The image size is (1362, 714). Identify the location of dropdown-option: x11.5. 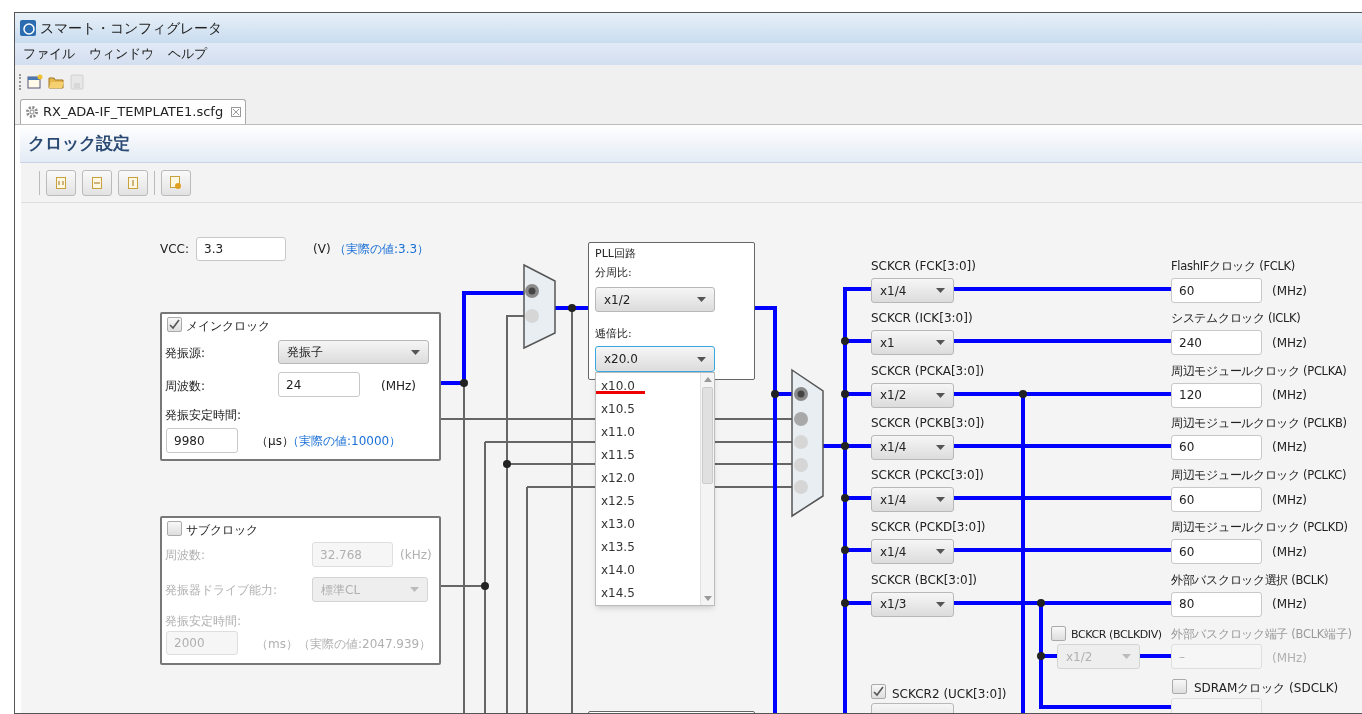
(618, 454).